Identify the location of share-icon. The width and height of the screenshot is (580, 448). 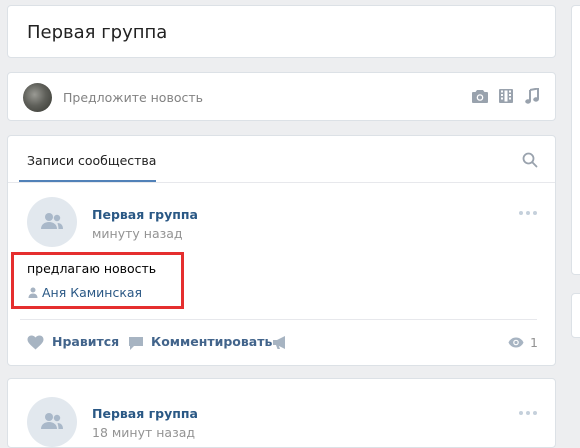
(280, 342).